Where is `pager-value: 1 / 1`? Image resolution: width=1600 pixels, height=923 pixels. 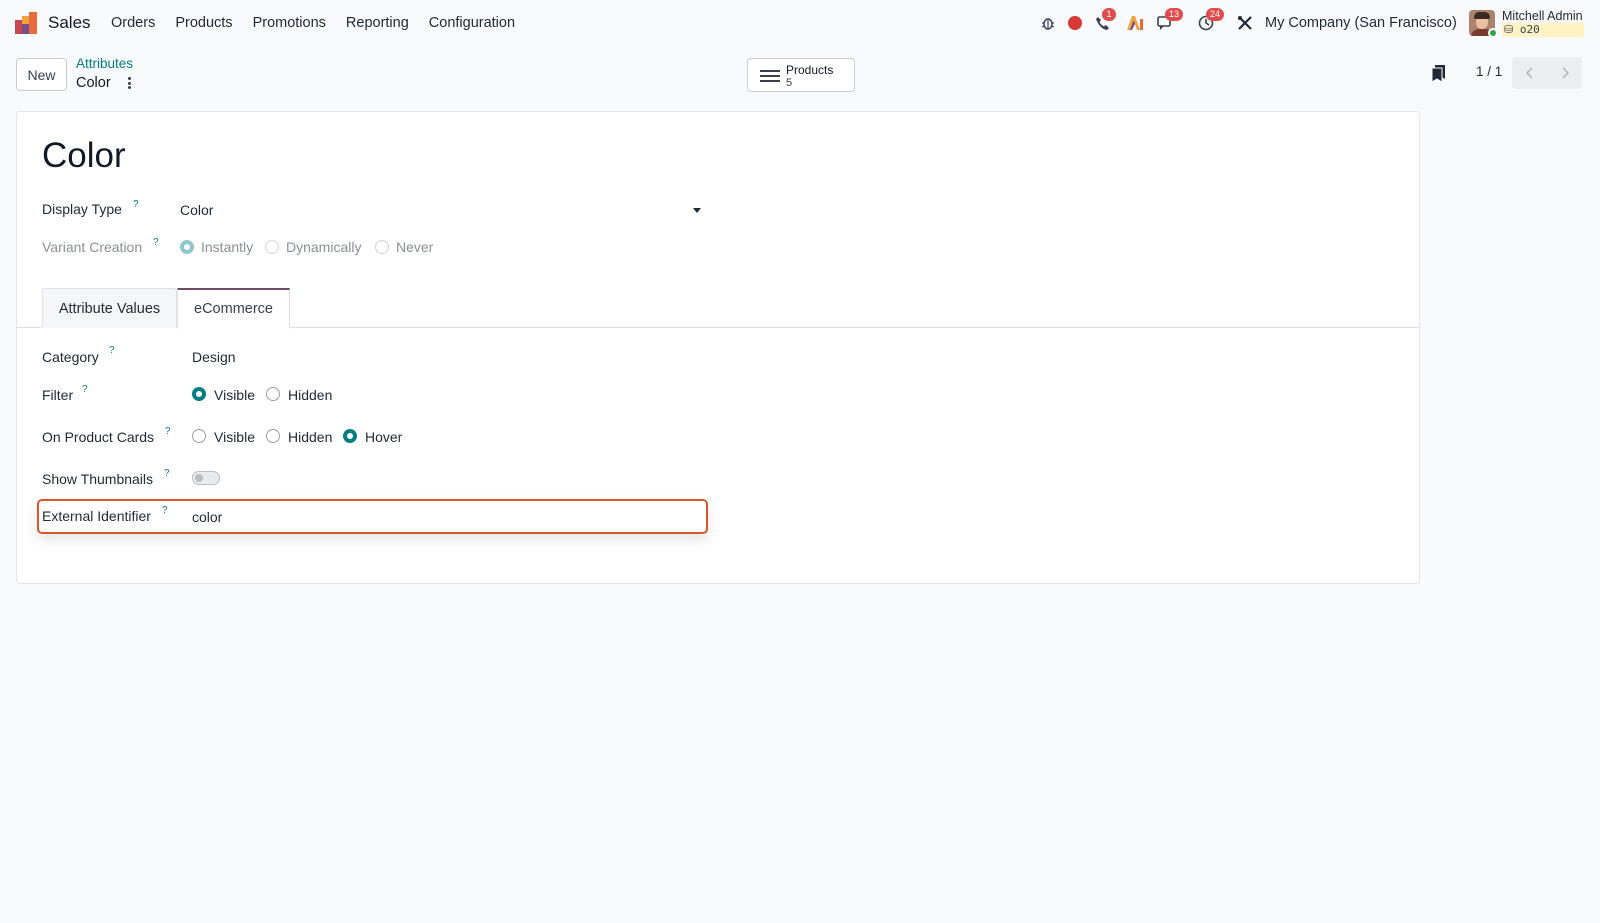
pager-value: 1 / 1 is located at coordinates (1489, 71).